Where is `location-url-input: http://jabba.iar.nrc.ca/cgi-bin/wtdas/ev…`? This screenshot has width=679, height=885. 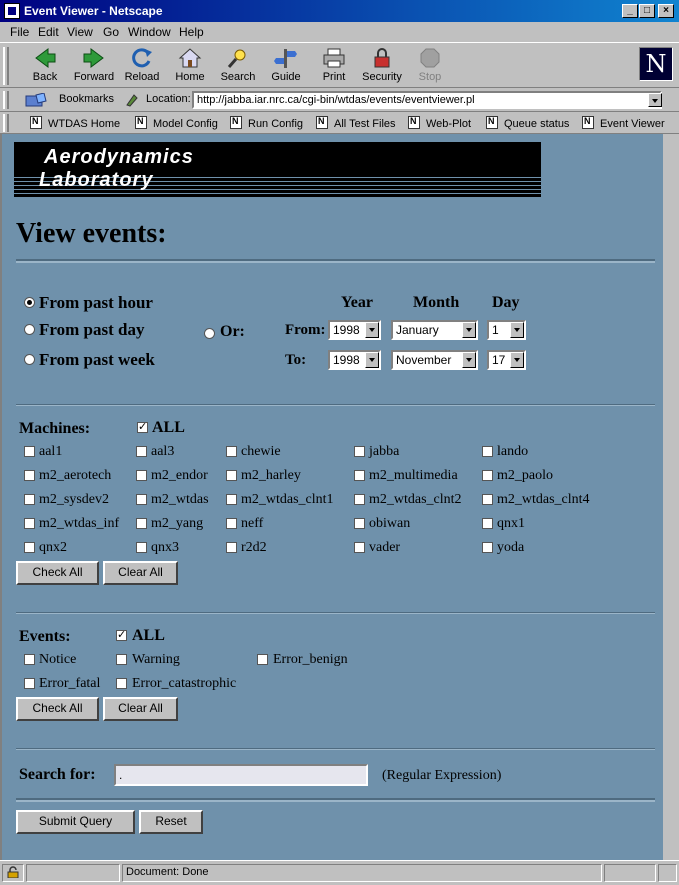
location-url-input: http://jabba.iar.nrc.ca/cgi-bin/wtdas/ev… is located at coordinates (427, 100).